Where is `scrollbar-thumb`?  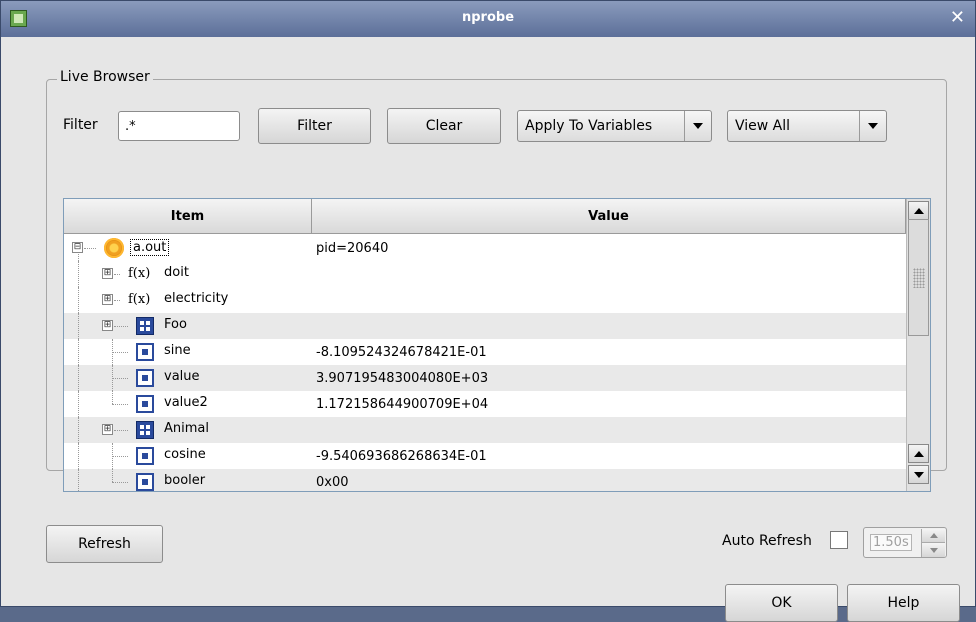
scrollbar-thumb is located at coordinates (918, 277).